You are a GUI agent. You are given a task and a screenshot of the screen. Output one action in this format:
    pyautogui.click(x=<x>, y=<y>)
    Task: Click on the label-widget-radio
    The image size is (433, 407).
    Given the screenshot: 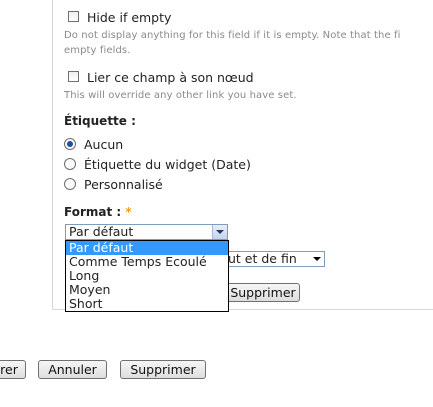 What is the action you would take?
    pyautogui.click(x=70, y=164)
    